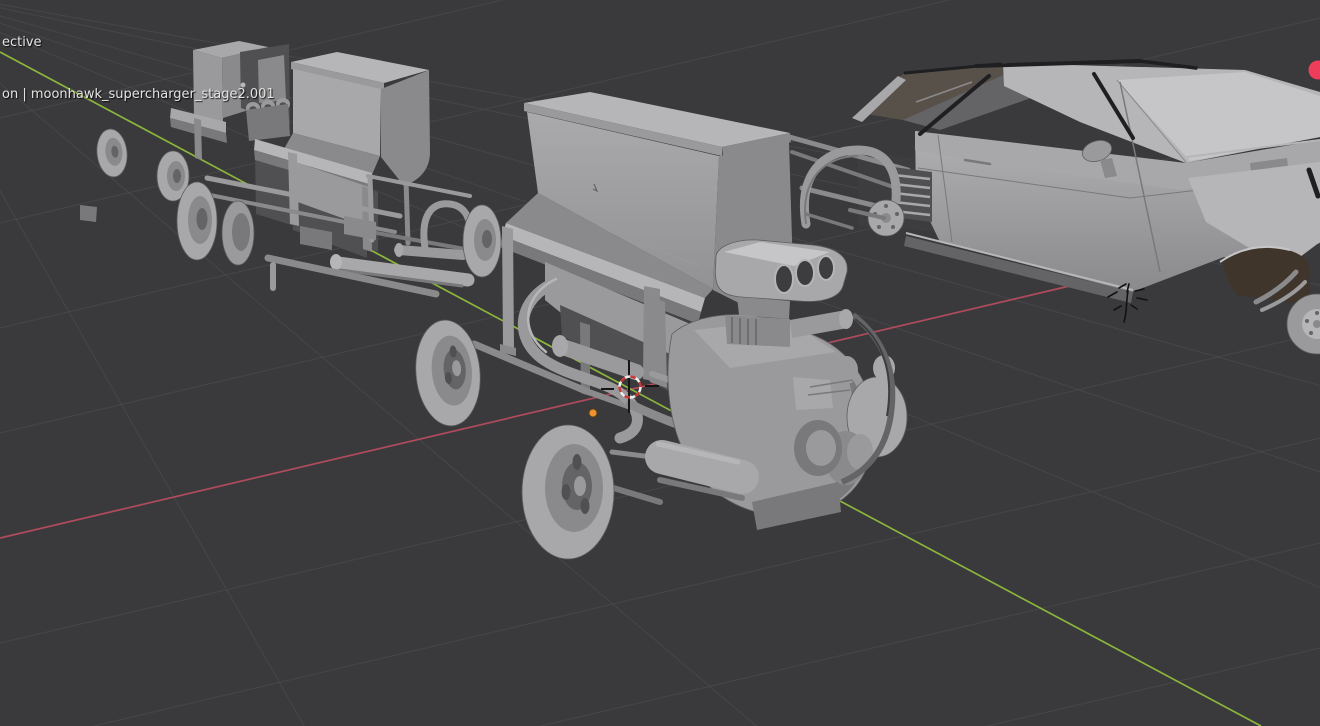 The image size is (1320, 726). What do you see at coordinates (405, 128) in the screenshot?
I see `piano-b-side-face` at bounding box center [405, 128].